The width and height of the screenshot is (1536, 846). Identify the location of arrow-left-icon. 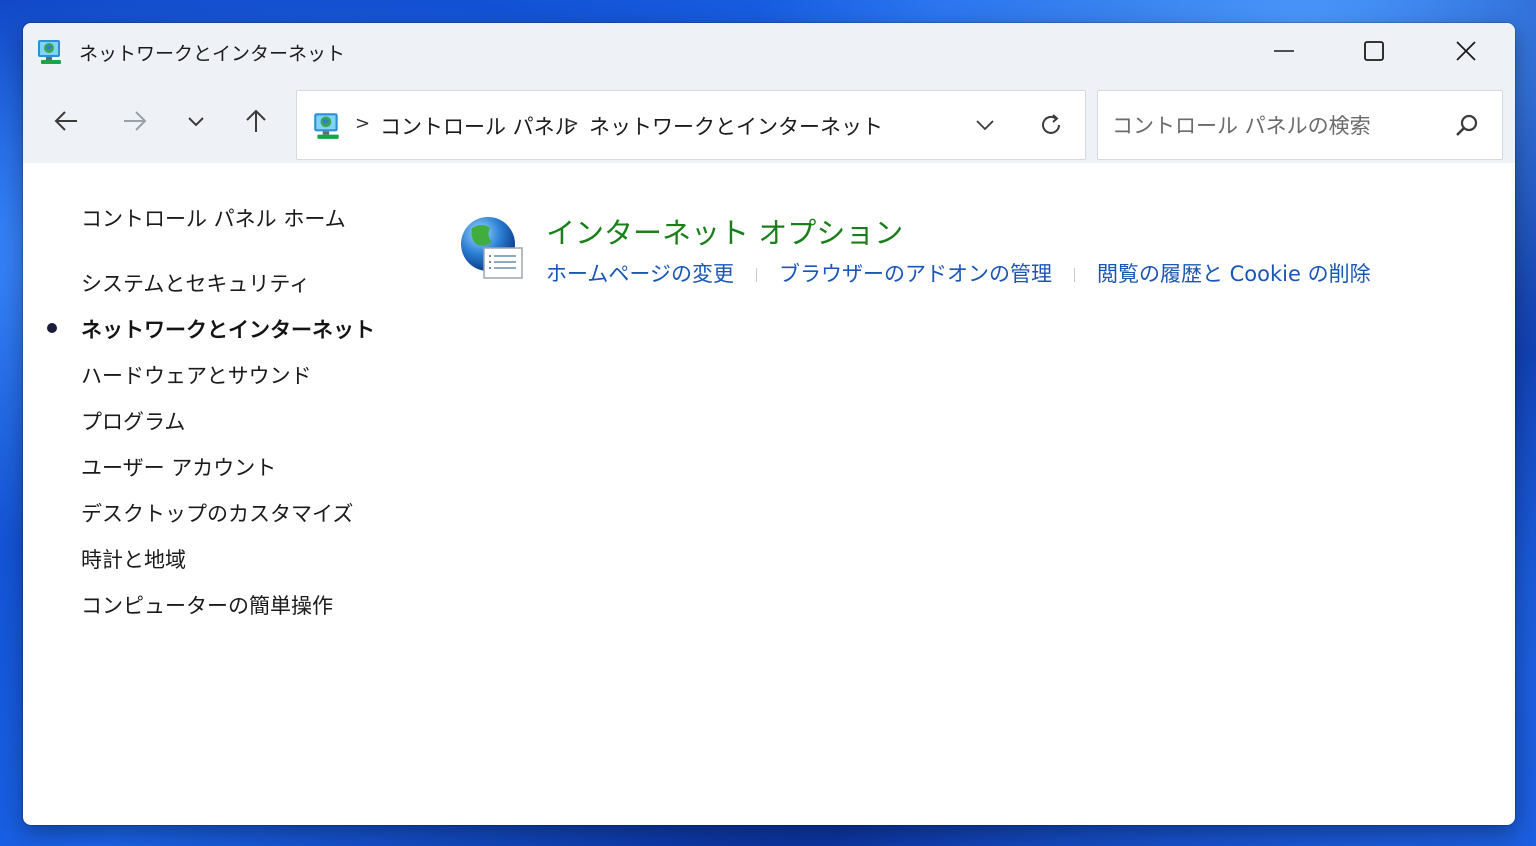
(65, 121).